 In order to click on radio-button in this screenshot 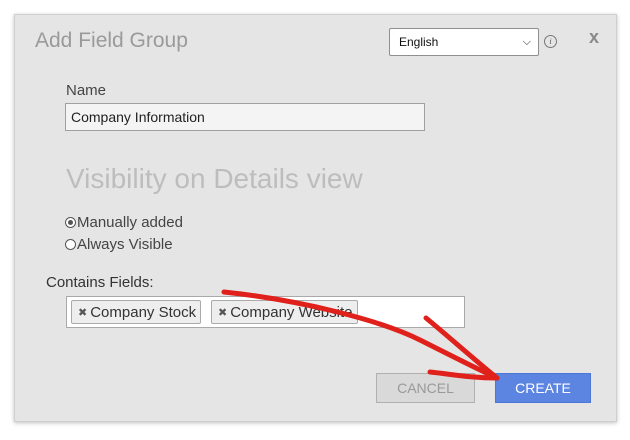, I will do `click(70, 244)`.